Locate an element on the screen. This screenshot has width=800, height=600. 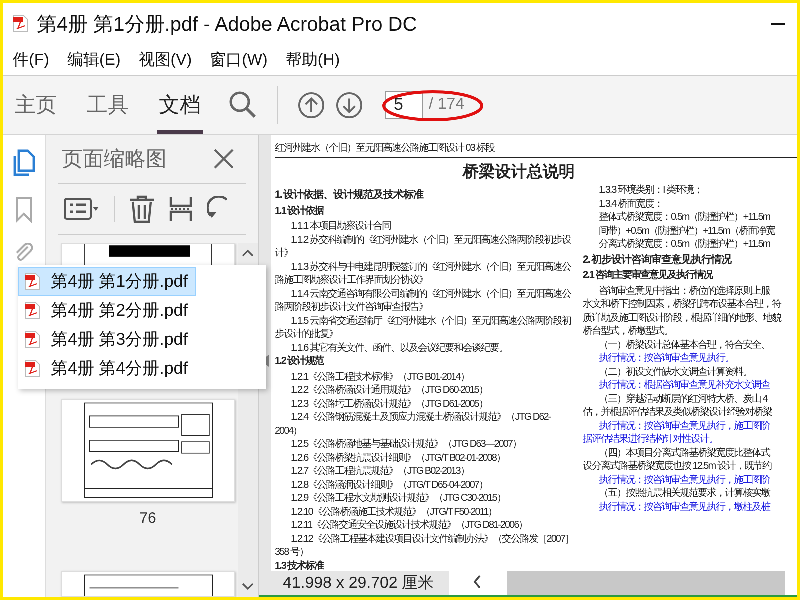
paragraph: （四）本项目分离式路基桥梁宽度比整体式 is located at coordinates (685, 453).